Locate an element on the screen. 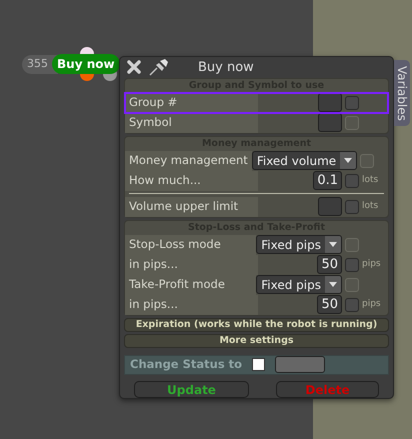 The image size is (412, 439). field-label: Money management is located at coordinates (188, 161).